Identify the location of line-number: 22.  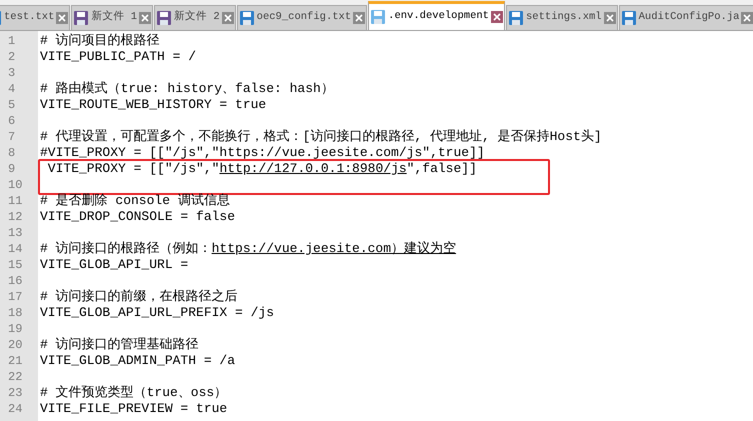
(15, 377).